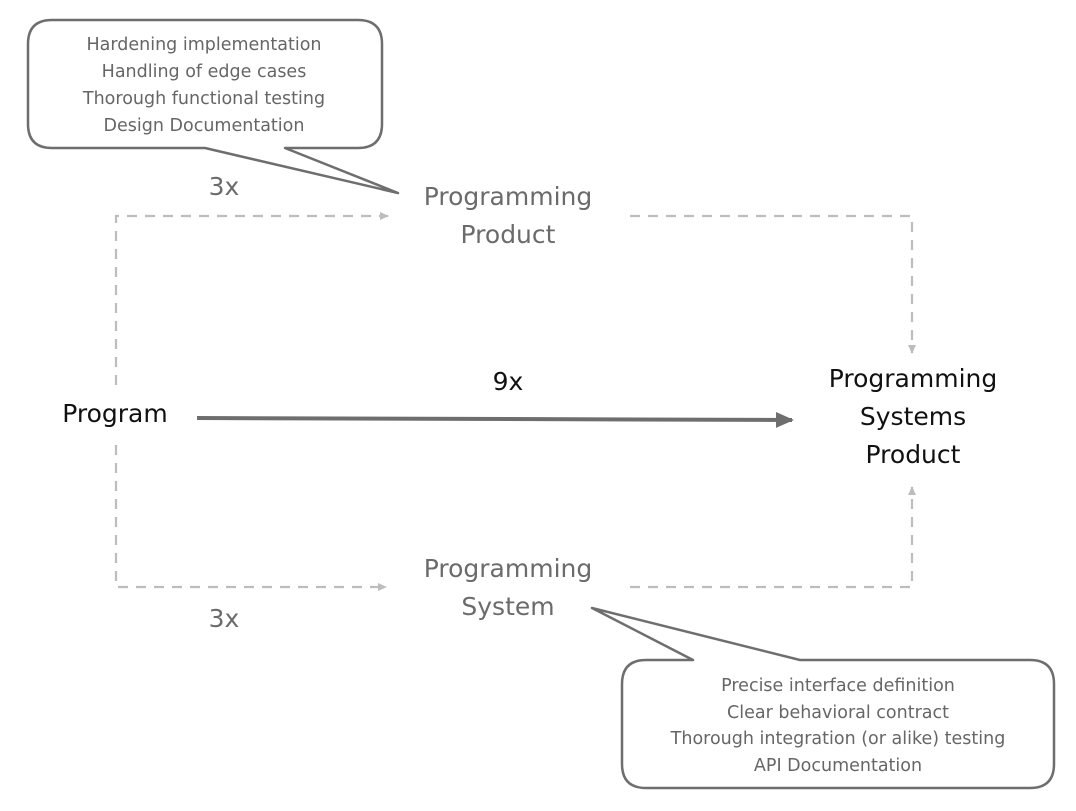  Describe the element at coordinates (203, 45) in the screenshot. I see `callout-product-line: Hardening implementation` at that location.